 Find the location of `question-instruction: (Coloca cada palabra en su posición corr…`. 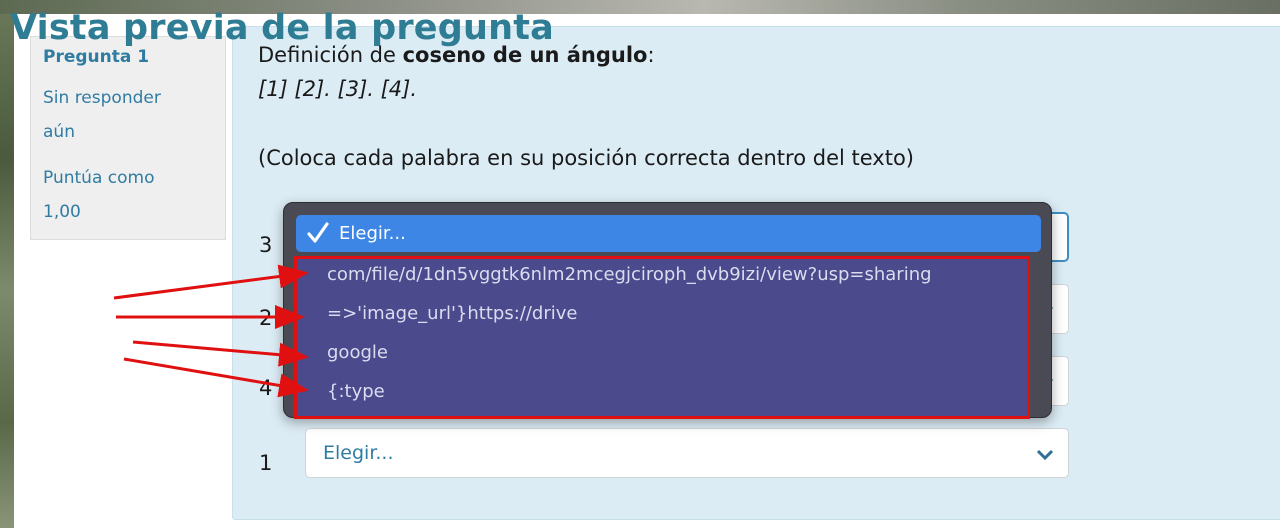

question-instruction: (Coloca cada palabra en su posición corr… is located at coordinates (586, 158).